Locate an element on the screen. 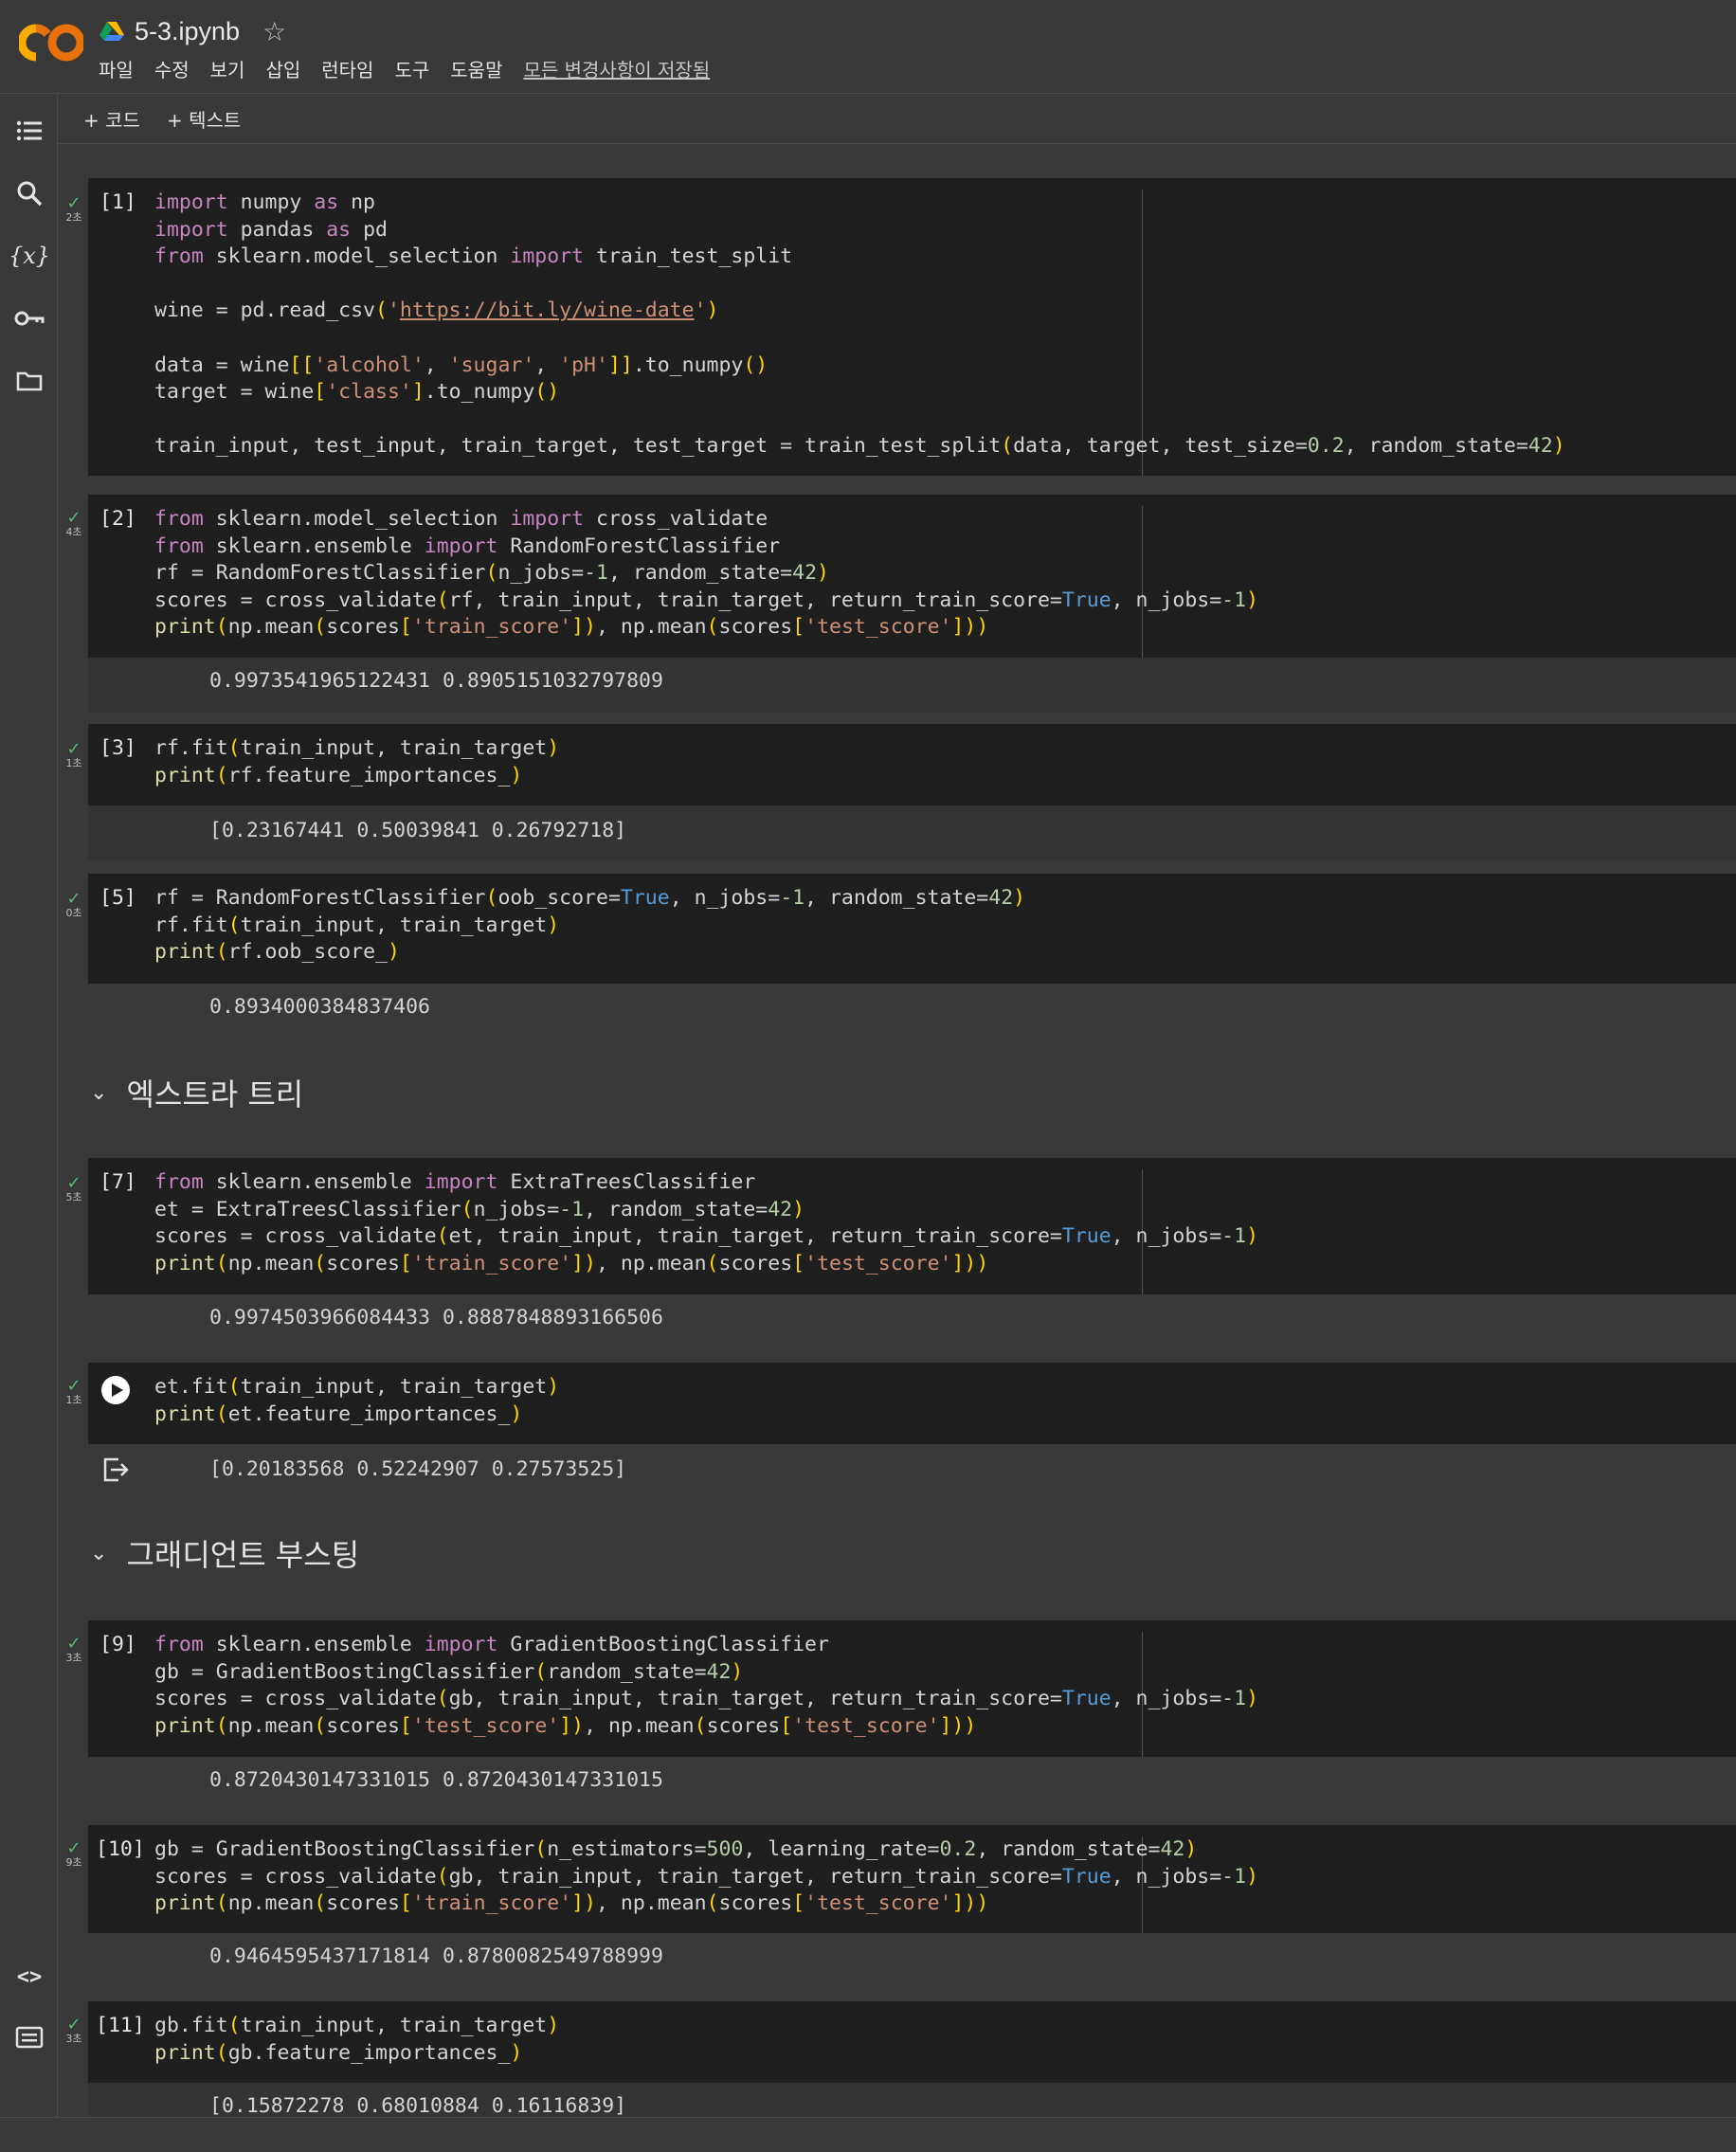 This screenshot has height=2152, width=1736. google-drive-icon is located at coordinates (111, 31).